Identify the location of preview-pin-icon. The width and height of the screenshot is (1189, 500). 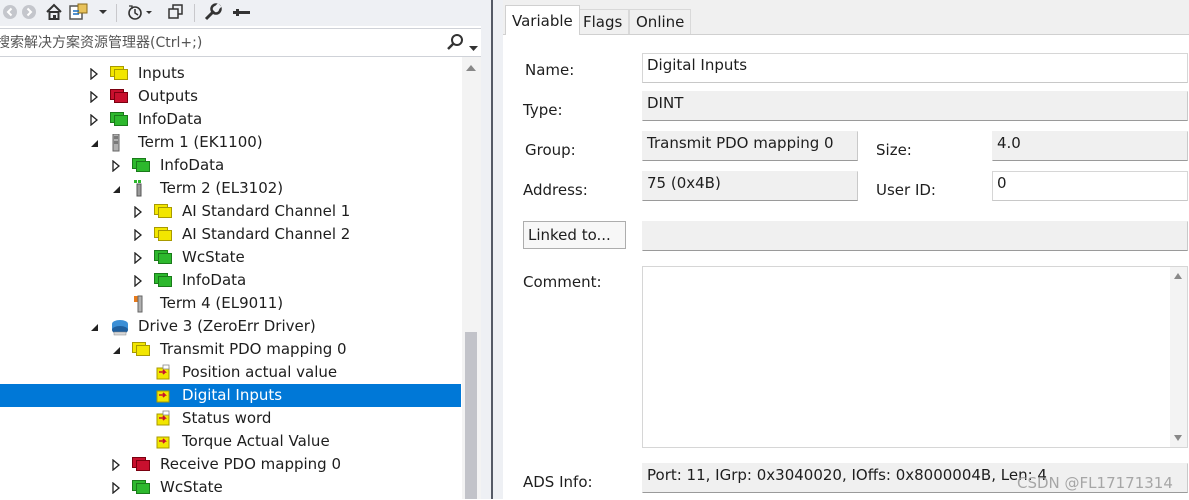
(241, 12).